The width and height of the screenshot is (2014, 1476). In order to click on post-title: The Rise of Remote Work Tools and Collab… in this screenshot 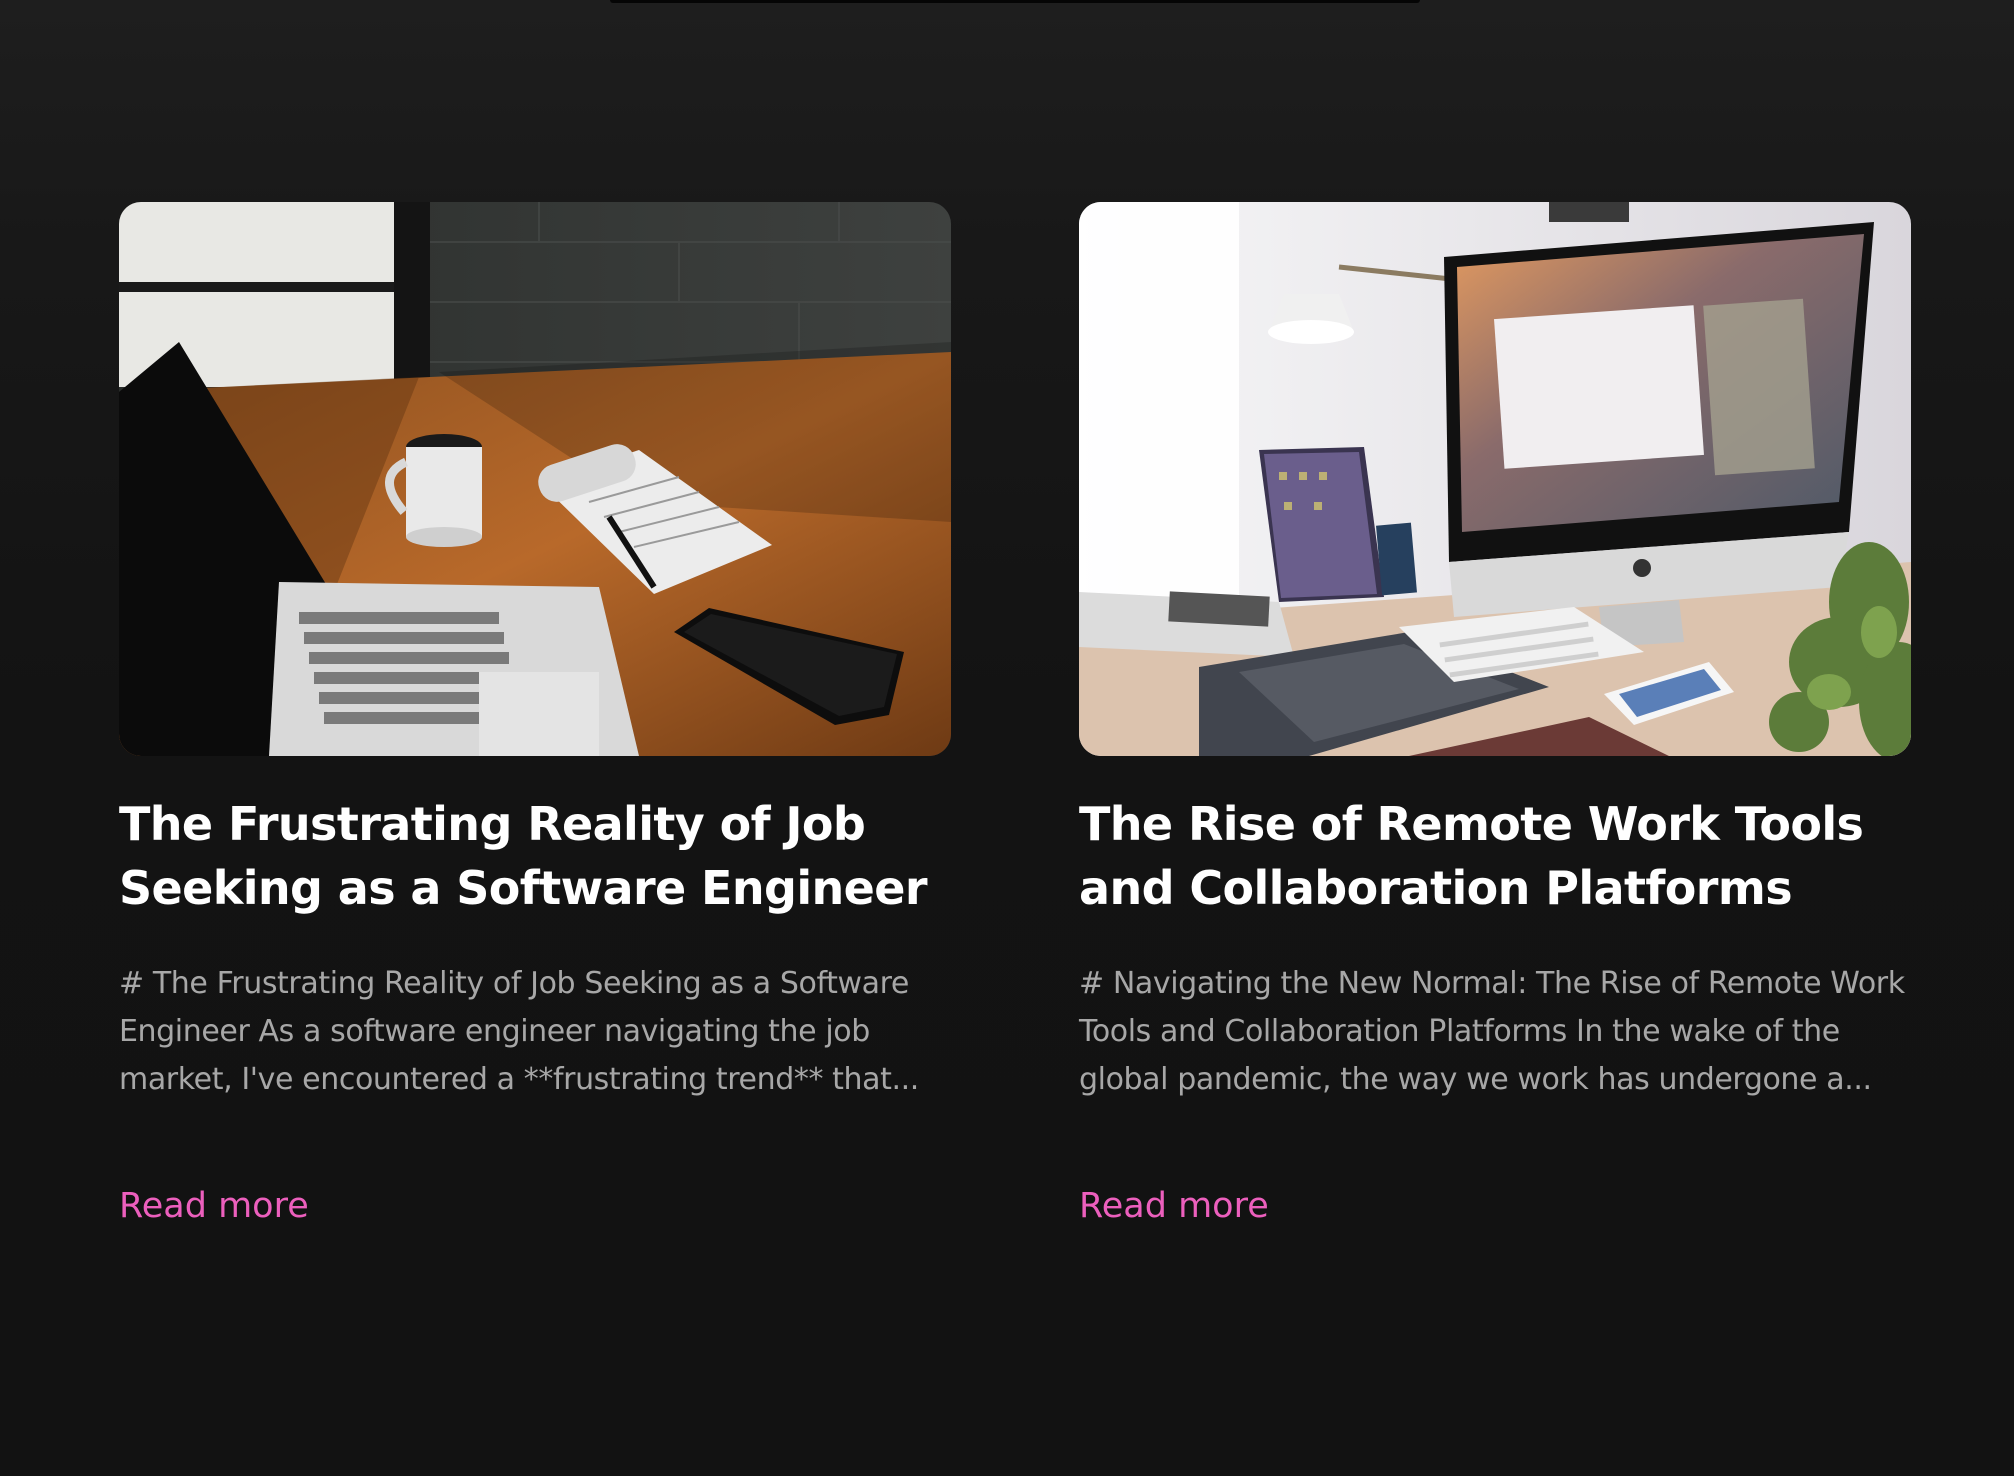, I will do `click(1495, 856)`.